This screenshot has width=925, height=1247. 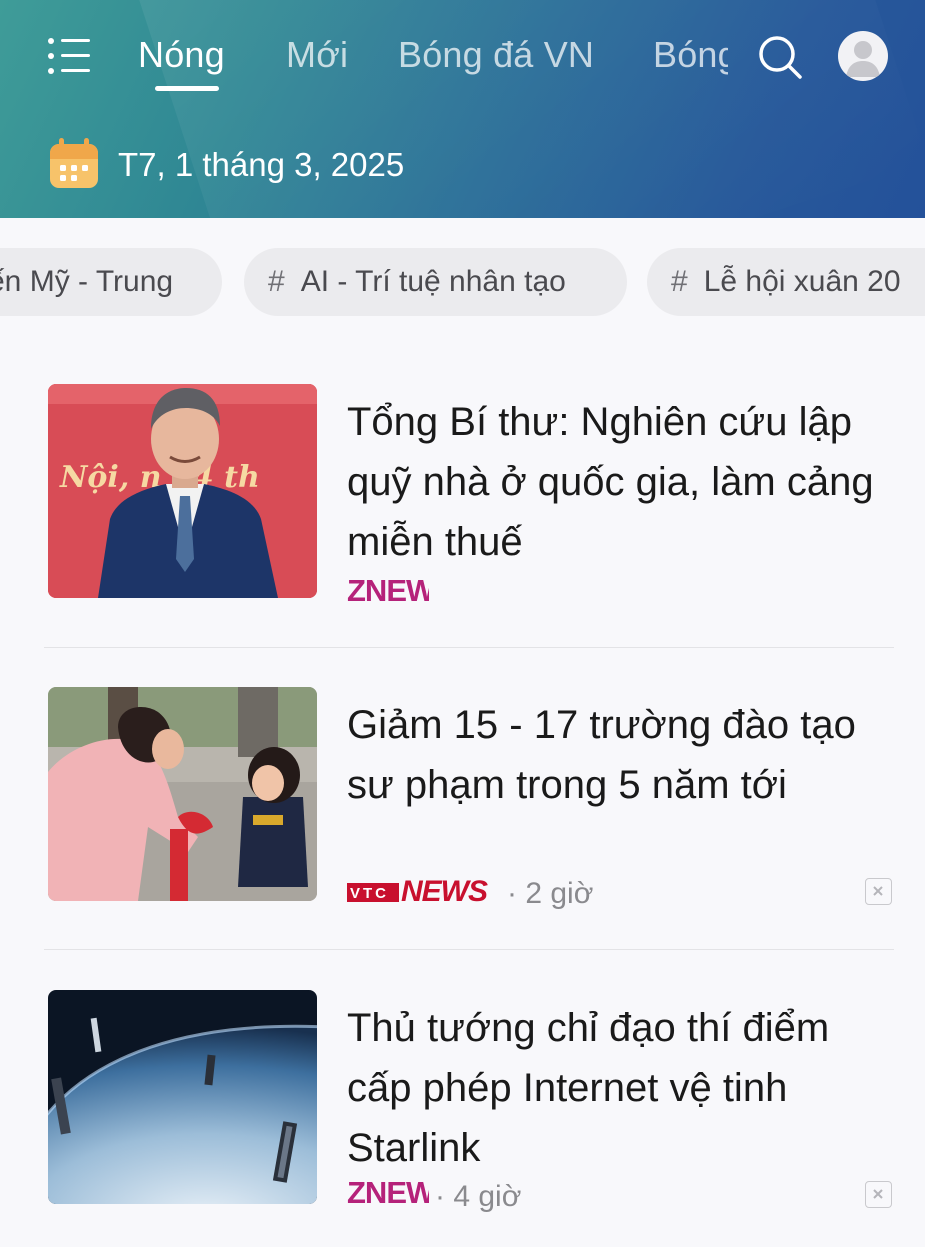 I want to click on tab-bong-da-vn: Bóng đá VN, so click(x=496, y=55).